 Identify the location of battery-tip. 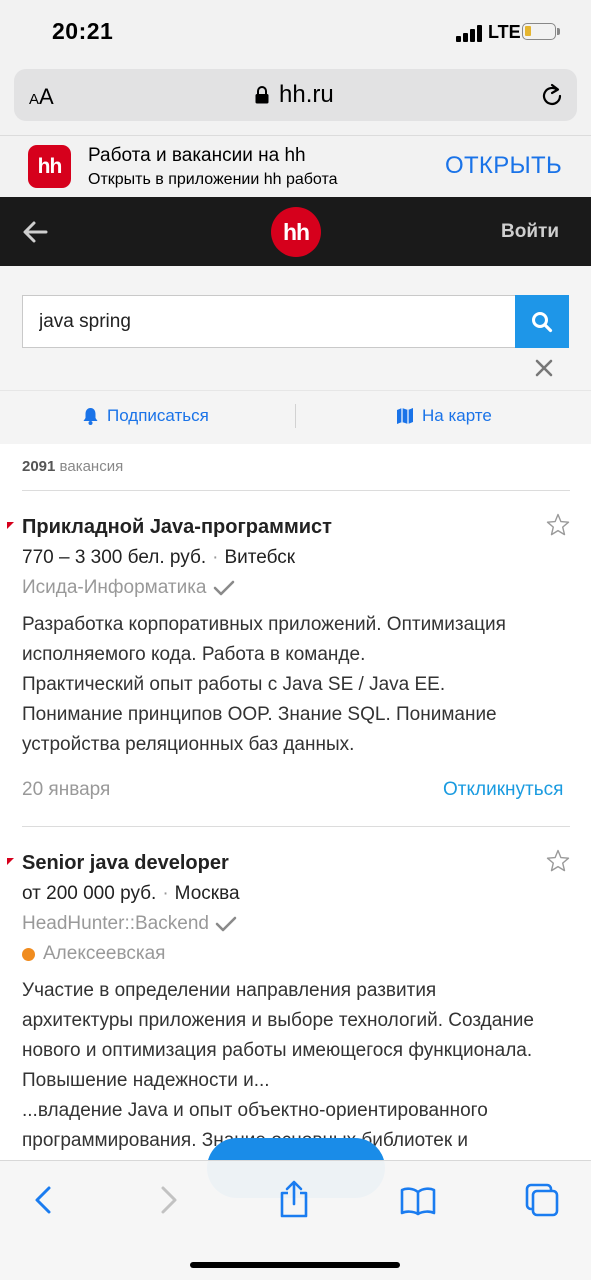
(558, 31).